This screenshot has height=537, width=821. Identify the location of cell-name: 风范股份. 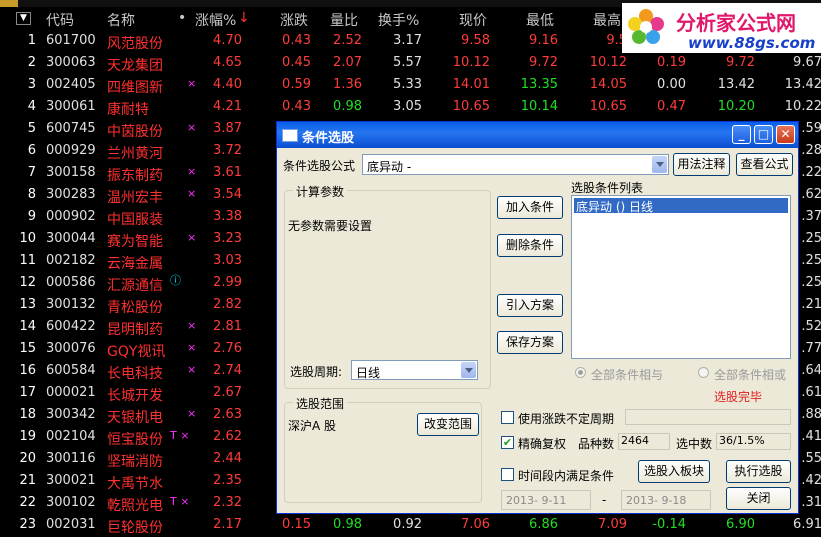
(135, 44).